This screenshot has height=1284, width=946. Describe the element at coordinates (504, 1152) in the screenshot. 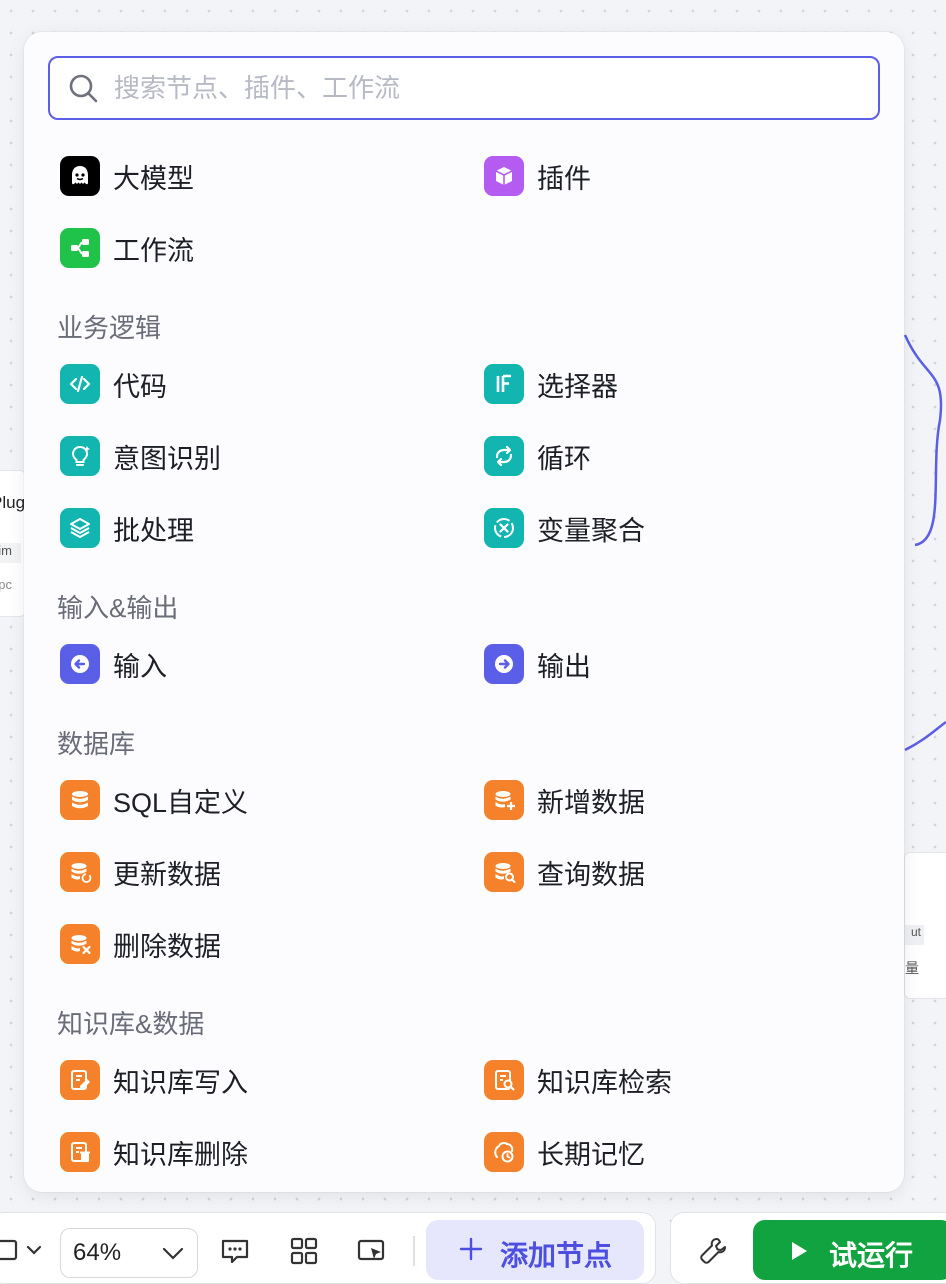

I see `memory-icon` at that location.